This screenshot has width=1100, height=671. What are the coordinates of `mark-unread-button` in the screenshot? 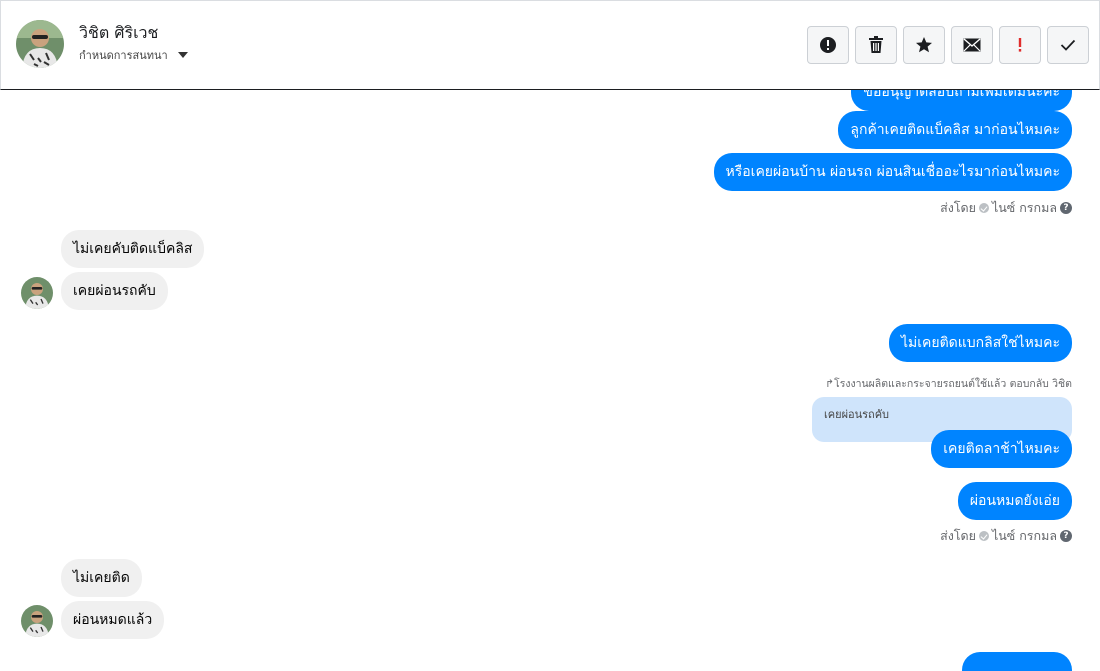 It's located at (972, 45).